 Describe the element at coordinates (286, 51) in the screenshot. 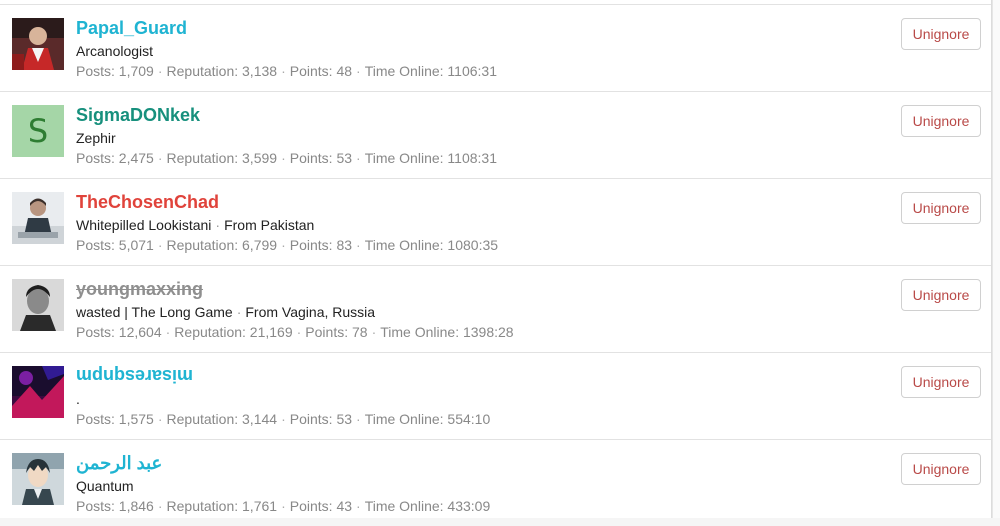

I see `user-title: Arcanologist` at that location.